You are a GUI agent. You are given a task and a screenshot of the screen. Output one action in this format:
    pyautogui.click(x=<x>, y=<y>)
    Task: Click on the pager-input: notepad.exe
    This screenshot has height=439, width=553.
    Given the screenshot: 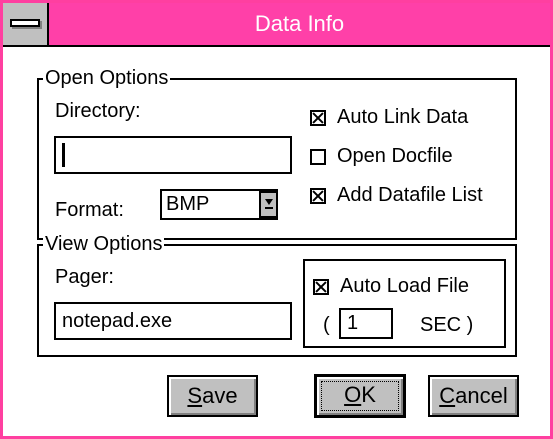 What is the action you would take?
    pyautogui.click(x=173, y=321)
    